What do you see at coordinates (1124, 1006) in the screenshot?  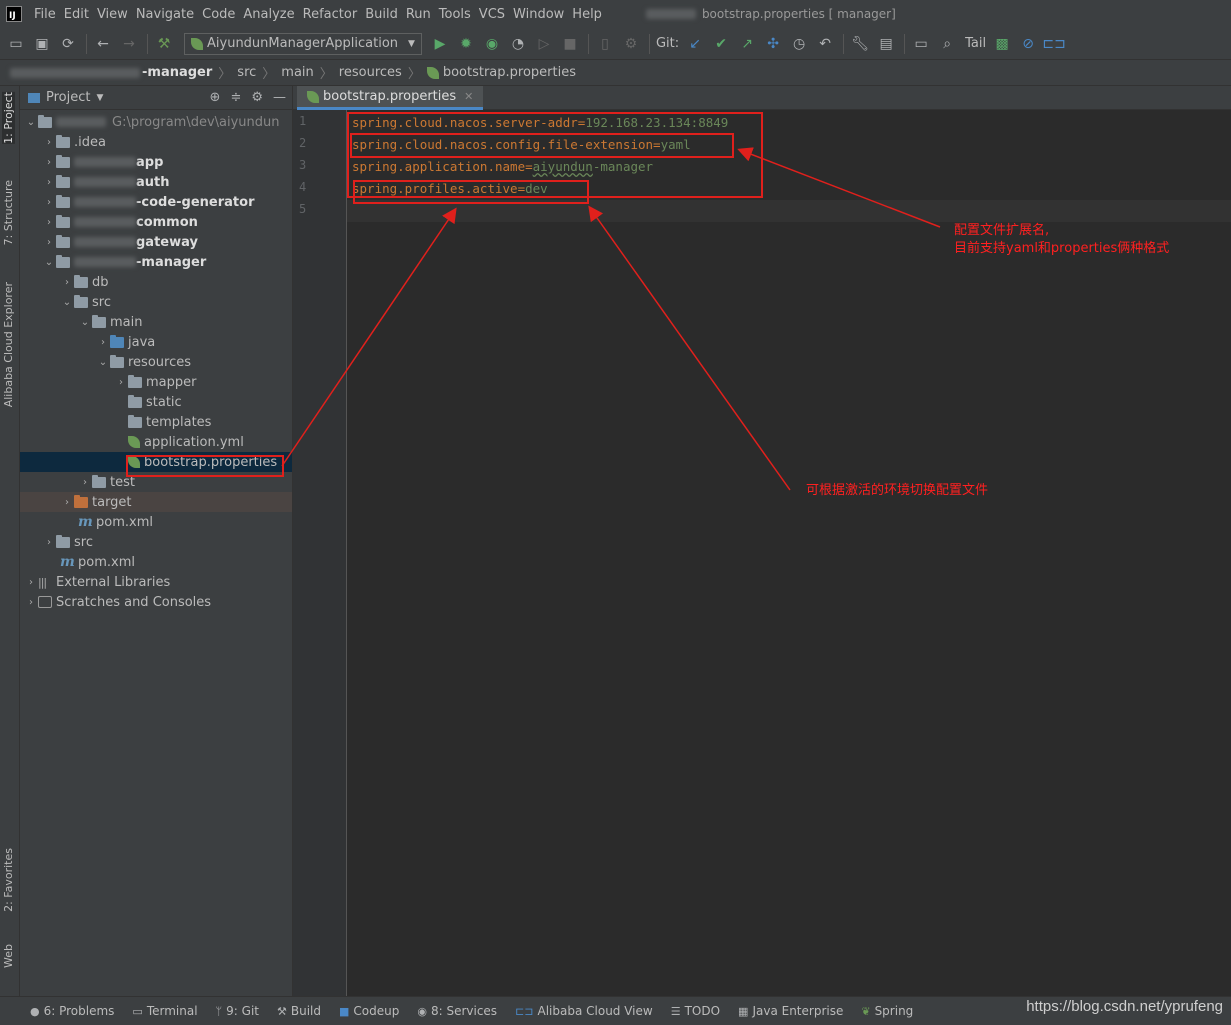 I see `watermark: https://blog.csdn.net/yprufeng` at bounding box center [1124, 1006].